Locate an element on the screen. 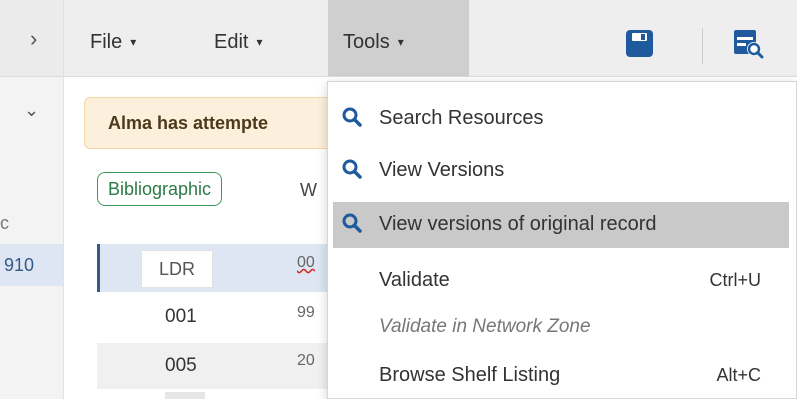  menu-tools: Tools ▾ is located at coordinates (398, 38).